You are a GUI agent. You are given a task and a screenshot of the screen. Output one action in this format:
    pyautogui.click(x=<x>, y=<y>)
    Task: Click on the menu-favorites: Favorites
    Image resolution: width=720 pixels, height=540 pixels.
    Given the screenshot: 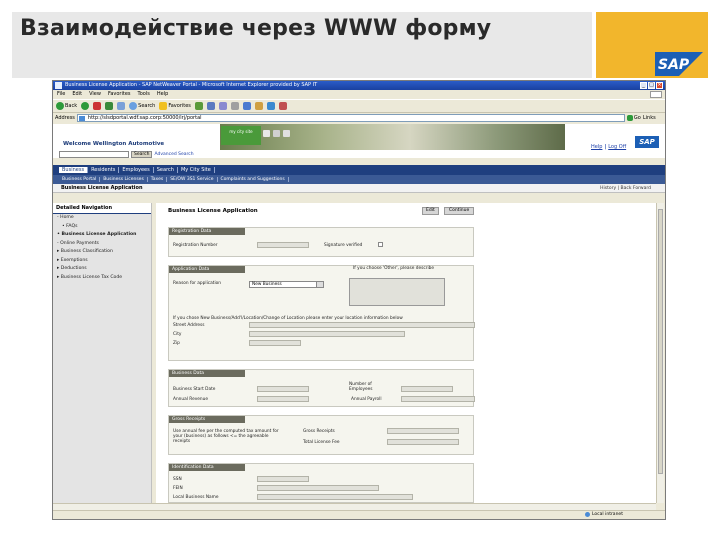 What is the action you would take?
    pyautogui.click(x=119, y=94)
    